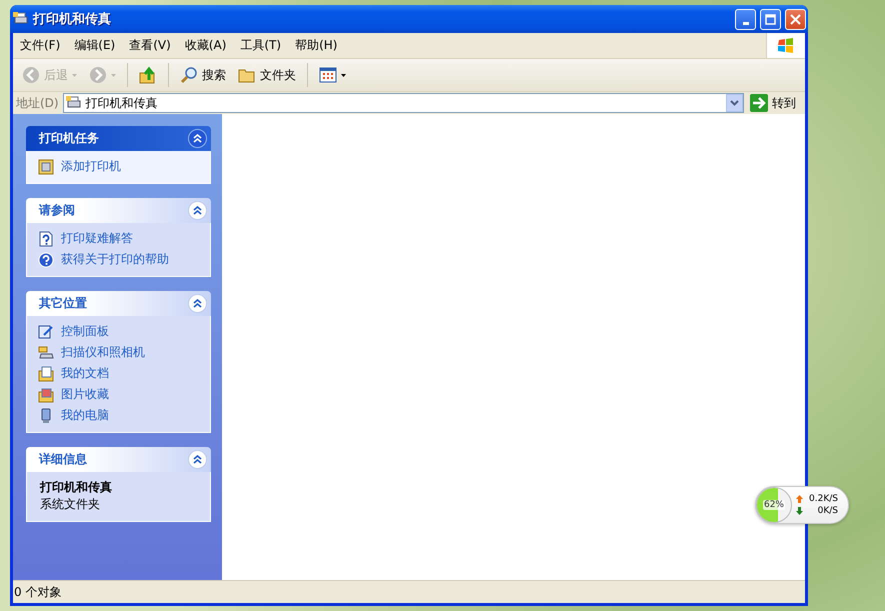 The width and height of the screenshot is (885, 611). Describe the element at coordinates (118, 238) in the screenshot. I see `task-link: 打印疑难解答` at that location.